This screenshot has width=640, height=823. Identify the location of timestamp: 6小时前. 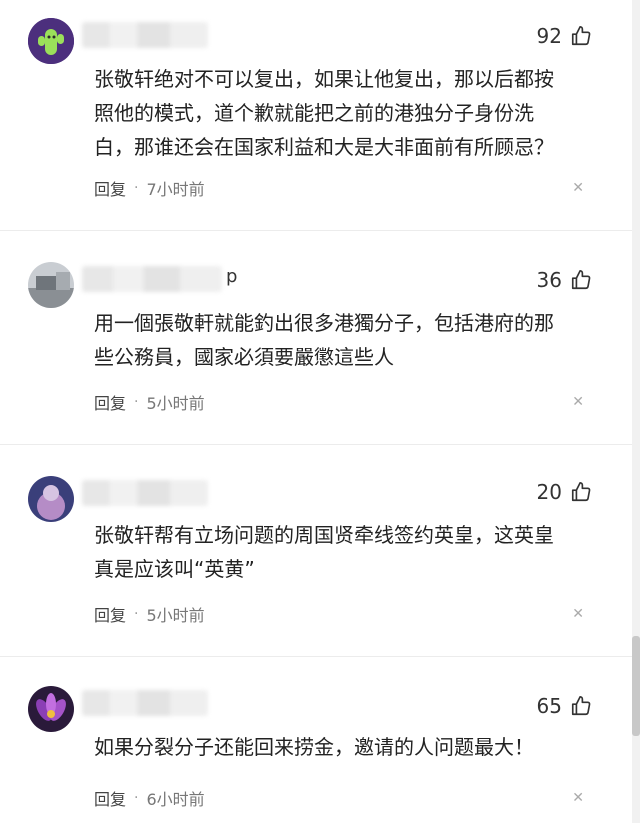
(175, 799).